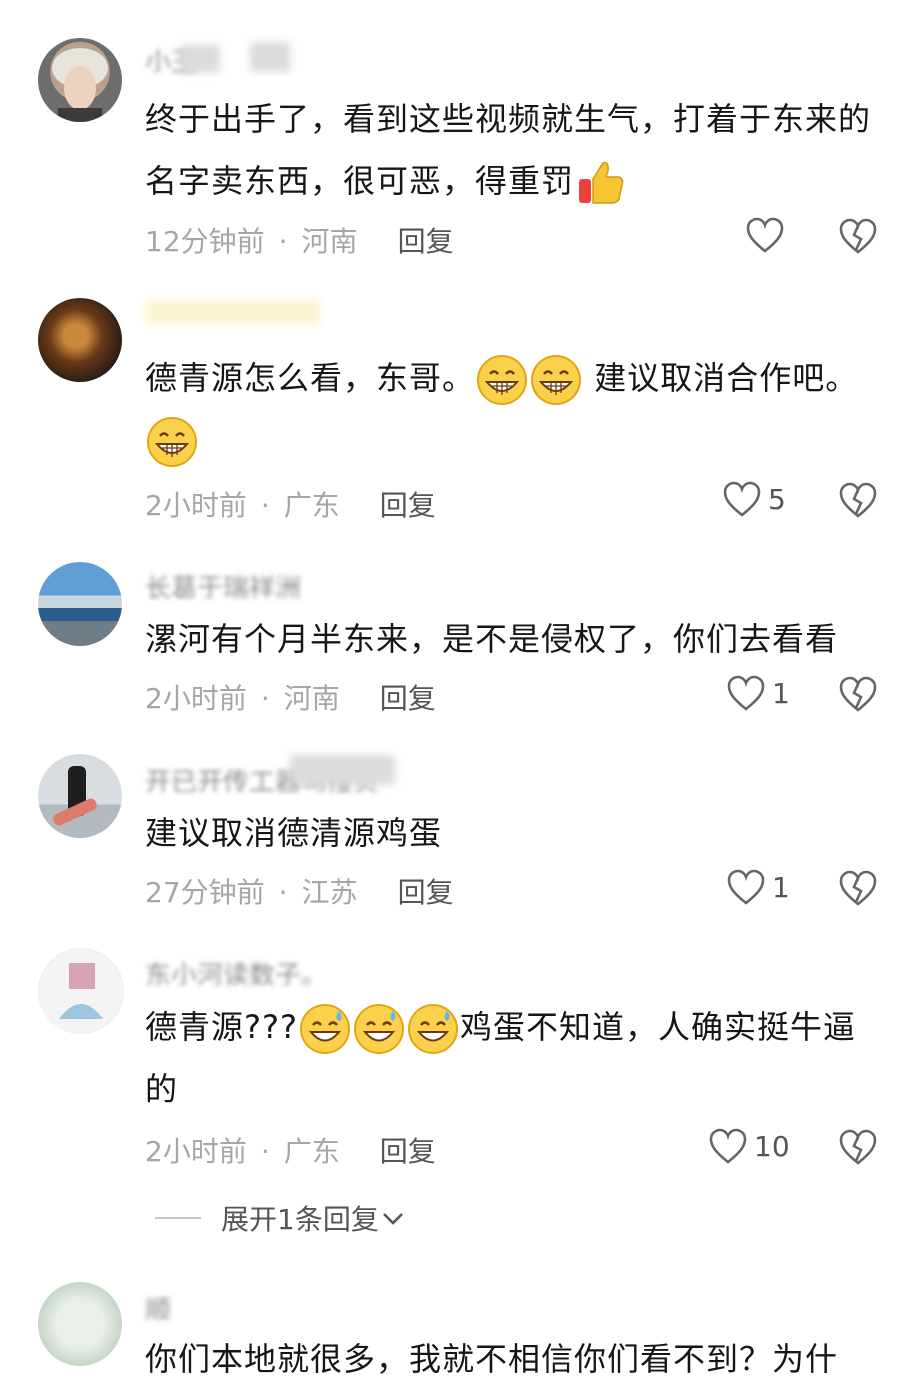  I want to click on expand-replies-label: 展开1条回复, so click(300, 1219).